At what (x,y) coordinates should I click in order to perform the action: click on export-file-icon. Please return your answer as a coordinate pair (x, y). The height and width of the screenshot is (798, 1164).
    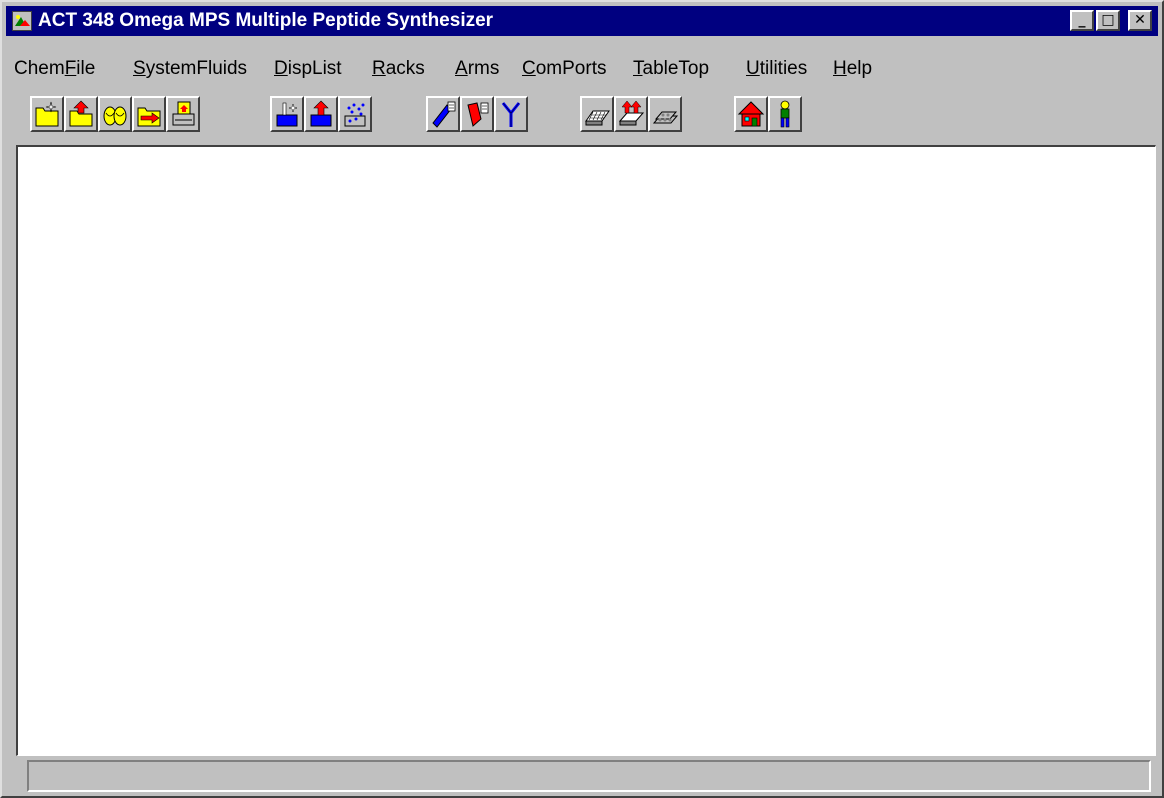
    Looking at the image, I should click on (149, 117).